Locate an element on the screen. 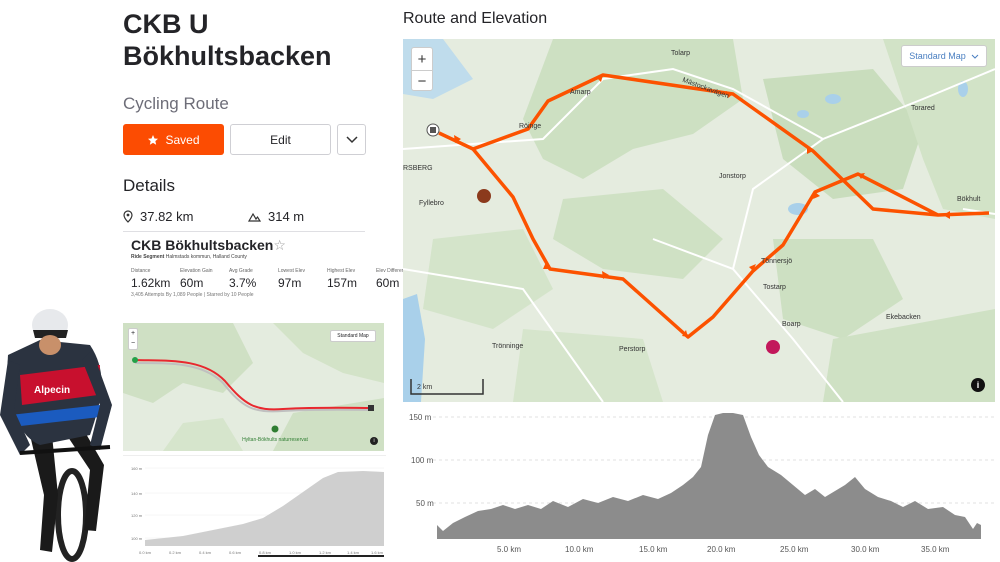 This screenshot has width=1000, height=562. x-tick: 15.0 km is located at coordinates (653, 549).